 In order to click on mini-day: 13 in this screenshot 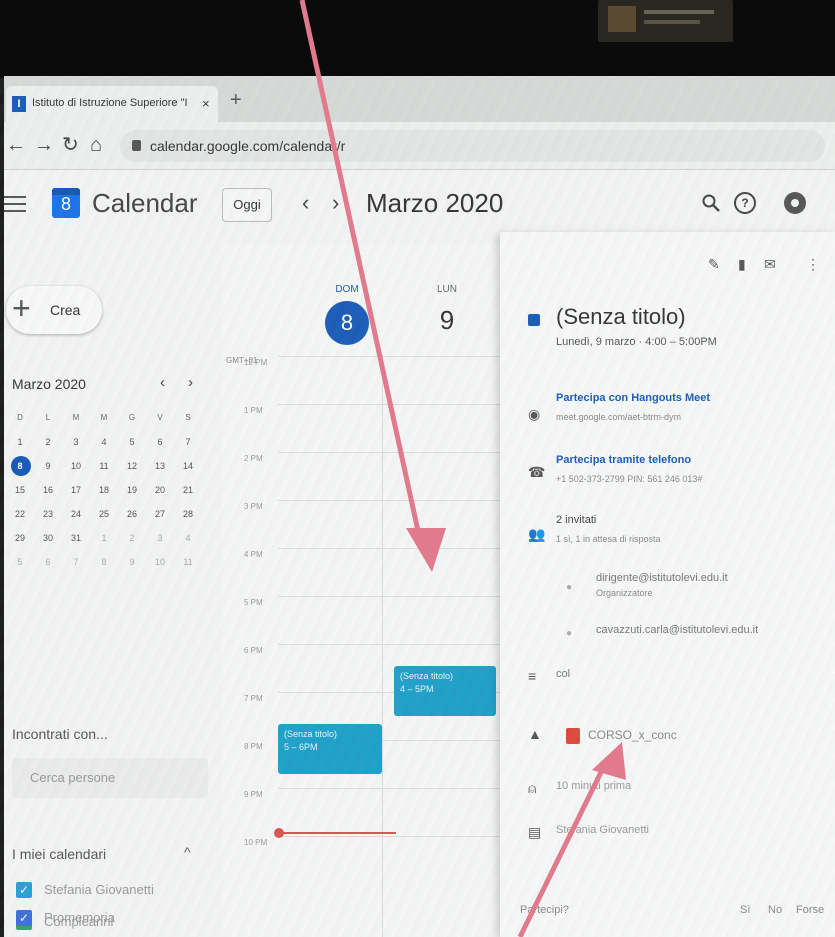, I will do `click(160, 466)`.